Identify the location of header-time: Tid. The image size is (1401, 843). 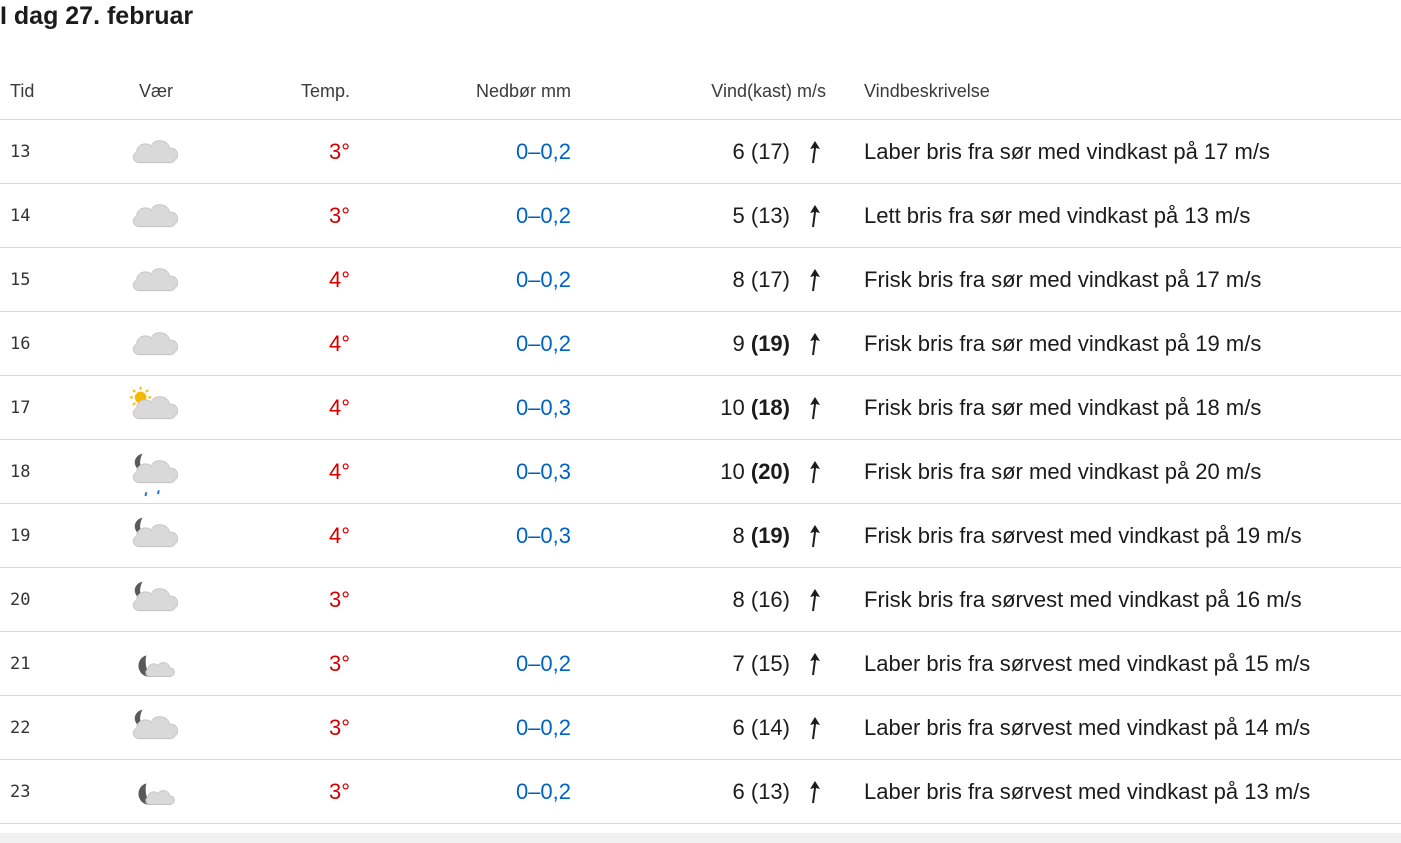
(22, 91).